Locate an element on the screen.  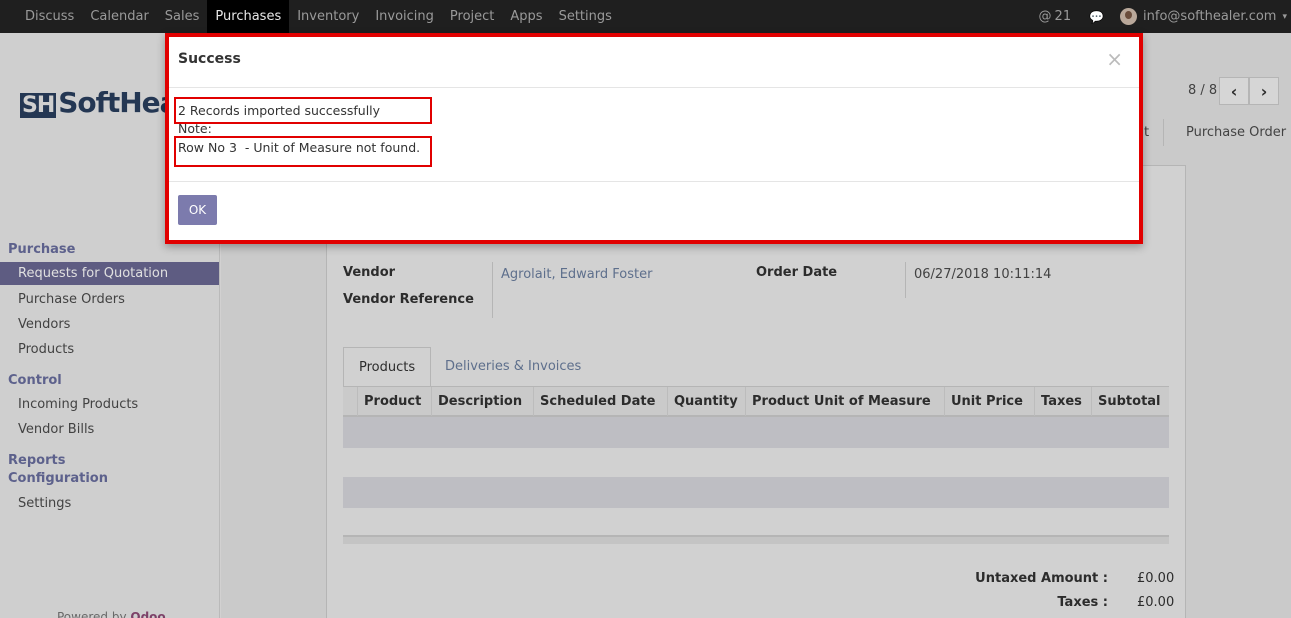
caret-down-icon: ▾ is located at coordinates (1284, 16).